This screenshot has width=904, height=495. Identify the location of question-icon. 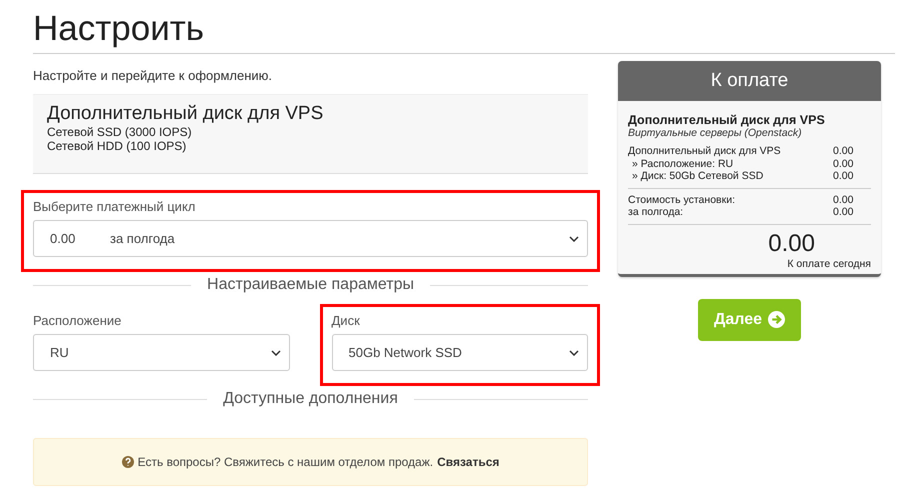
(128, 462).